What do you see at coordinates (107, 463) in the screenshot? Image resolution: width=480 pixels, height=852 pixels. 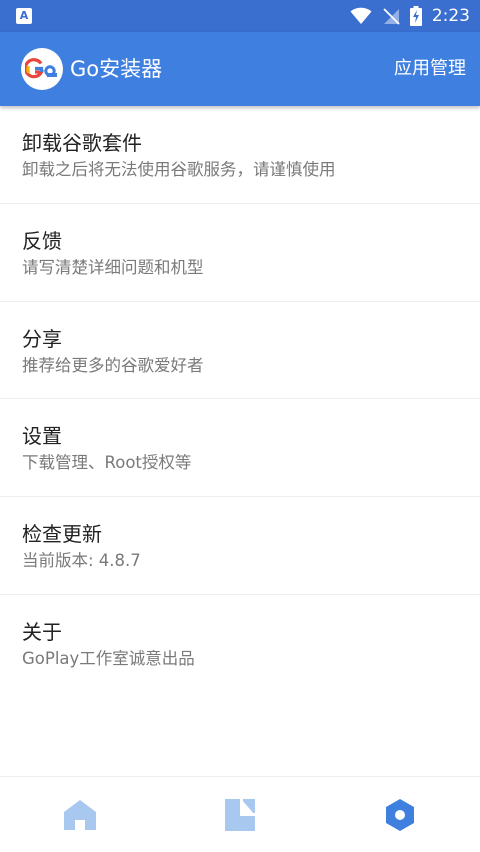 I see `menu-item-subtitle: 下载管理、Root授权等` at bounding box center [107, 463].